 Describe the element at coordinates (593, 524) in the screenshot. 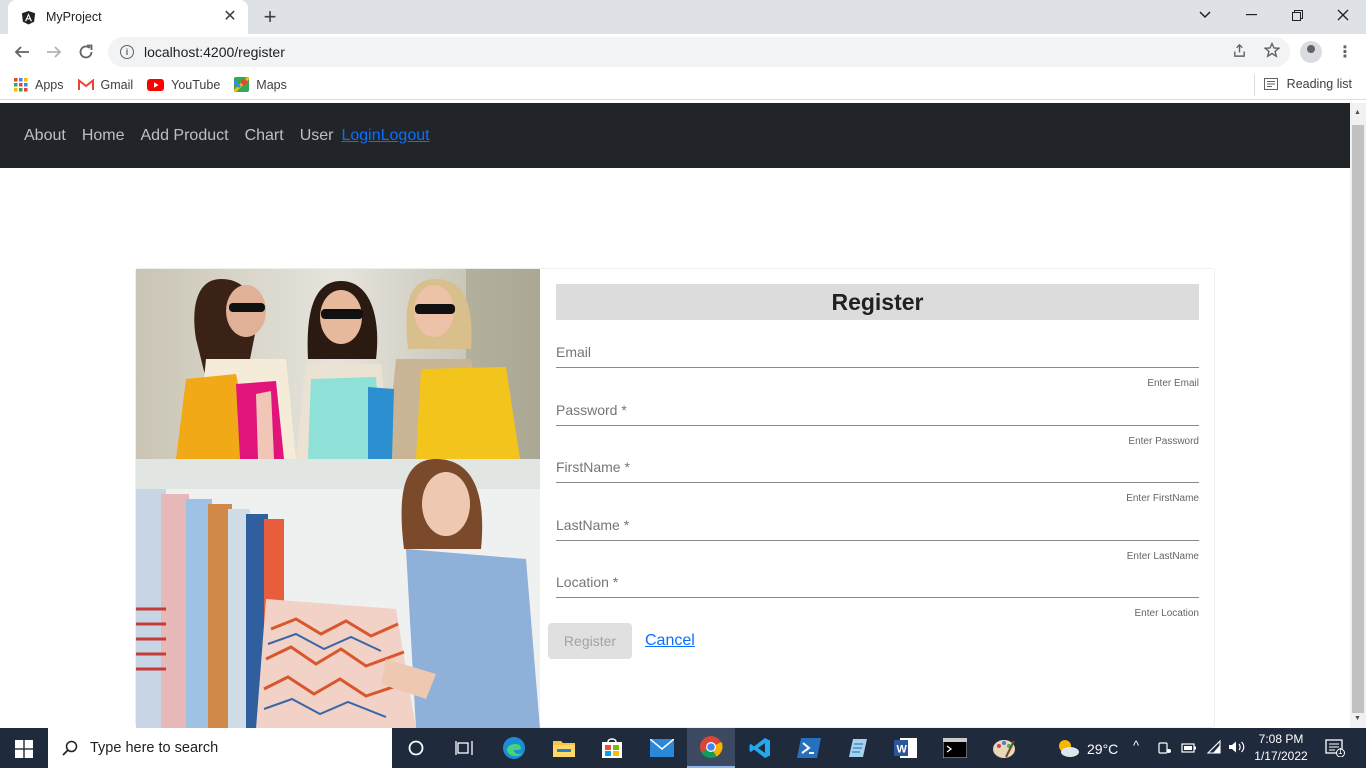

I see `lastname-label: LastName *` at that location.